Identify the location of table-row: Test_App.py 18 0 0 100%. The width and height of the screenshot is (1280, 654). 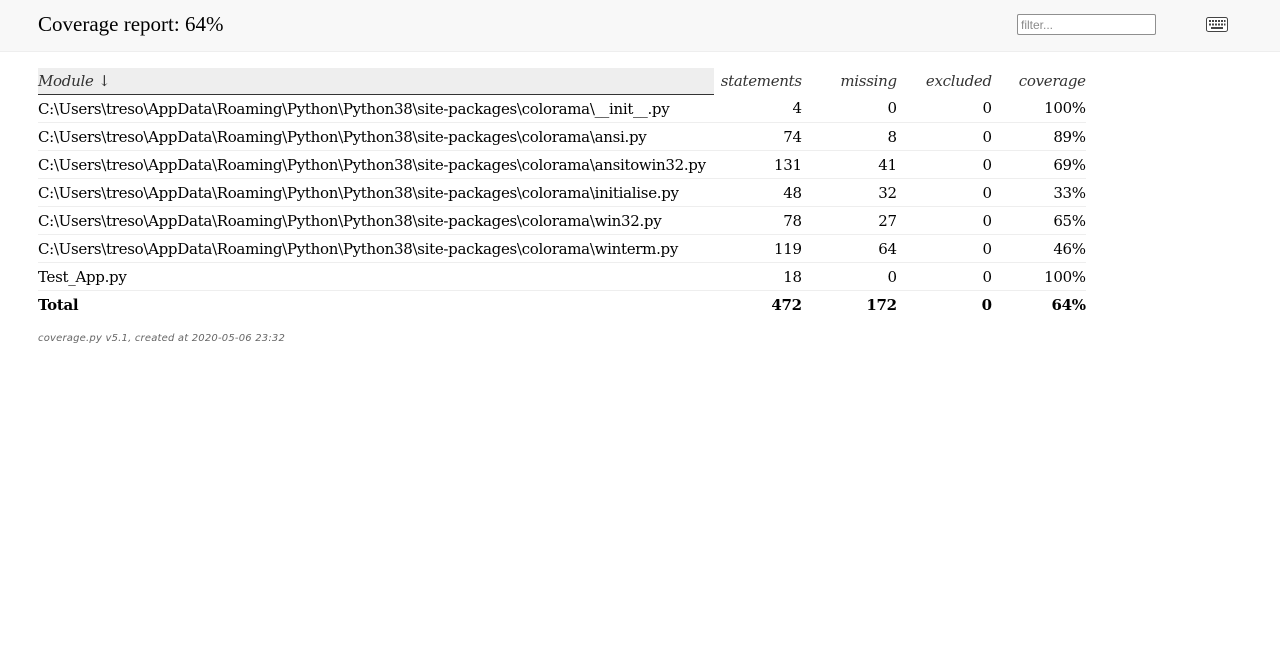
(562, 276).